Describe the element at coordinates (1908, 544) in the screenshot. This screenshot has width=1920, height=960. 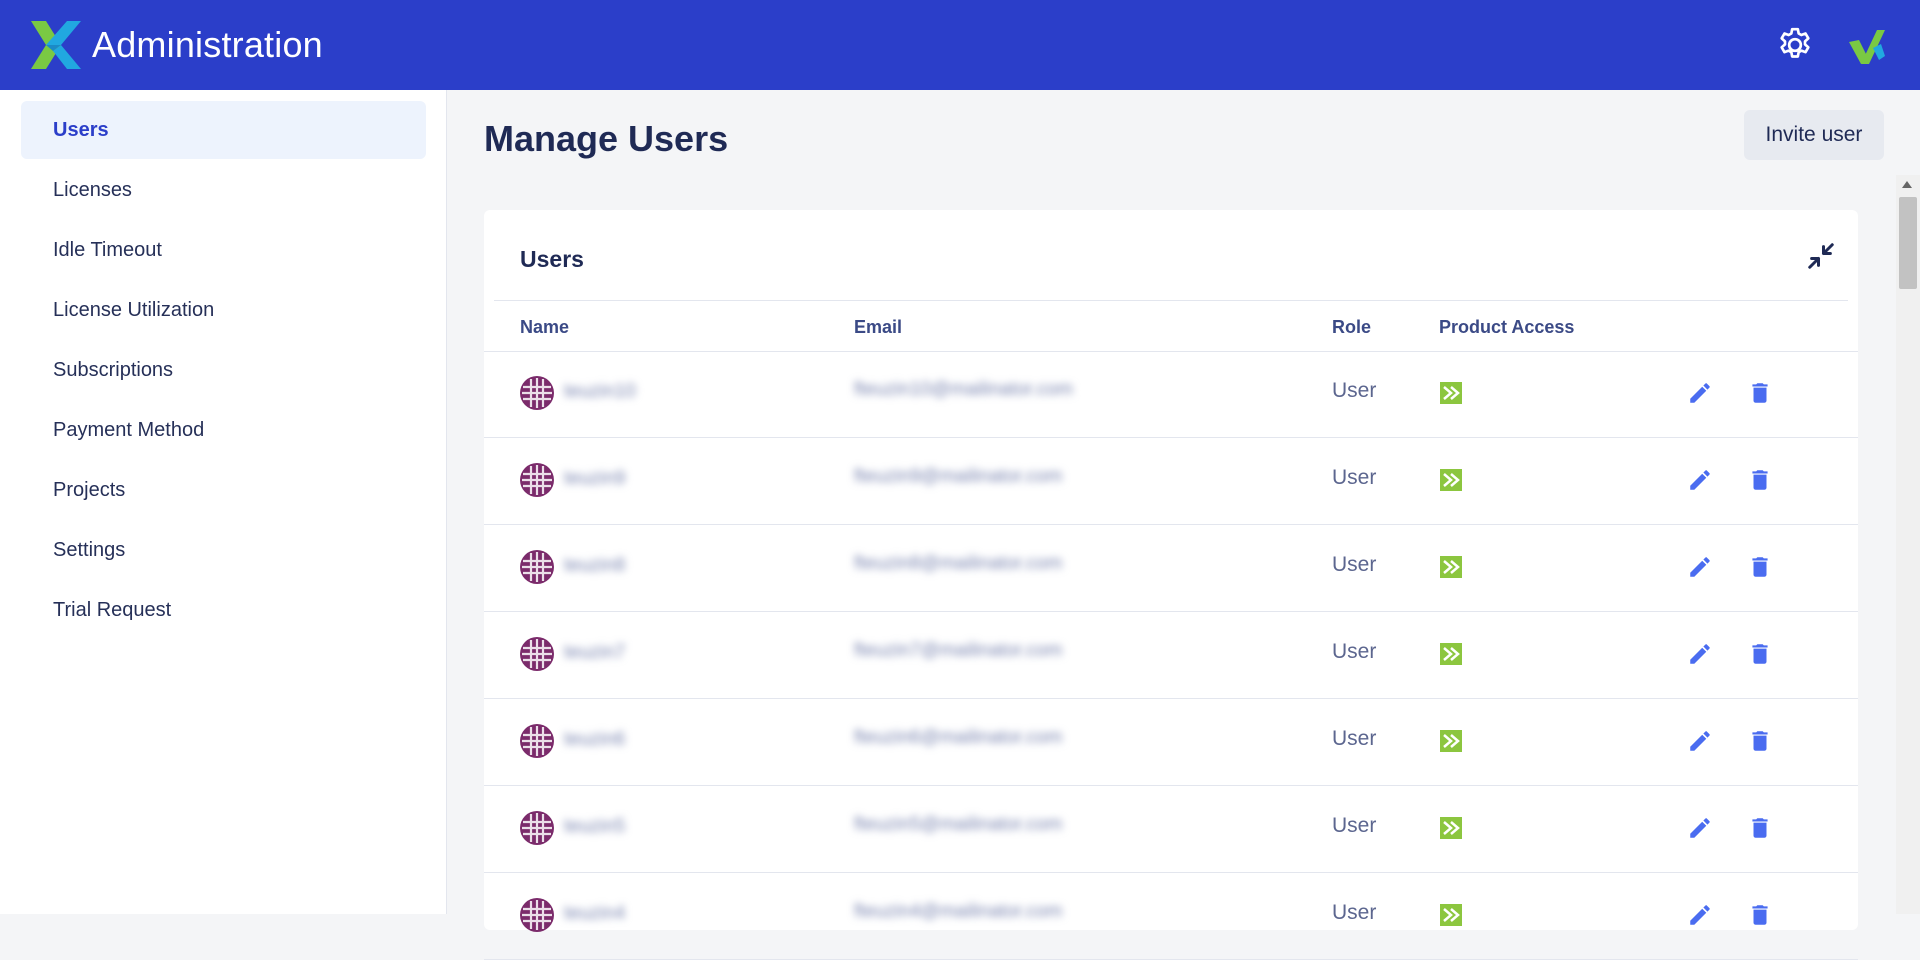
I see `vertical-scrollbar` at that location.